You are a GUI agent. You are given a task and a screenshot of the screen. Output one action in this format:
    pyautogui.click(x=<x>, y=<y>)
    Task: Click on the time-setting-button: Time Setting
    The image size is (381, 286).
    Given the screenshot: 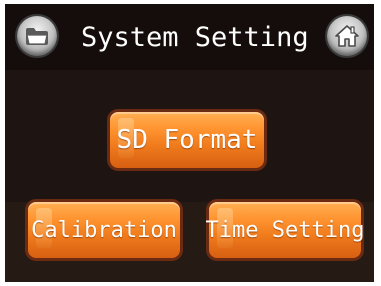 What is the action you would take?
    pyautogui.click(x=285, y=230)
    